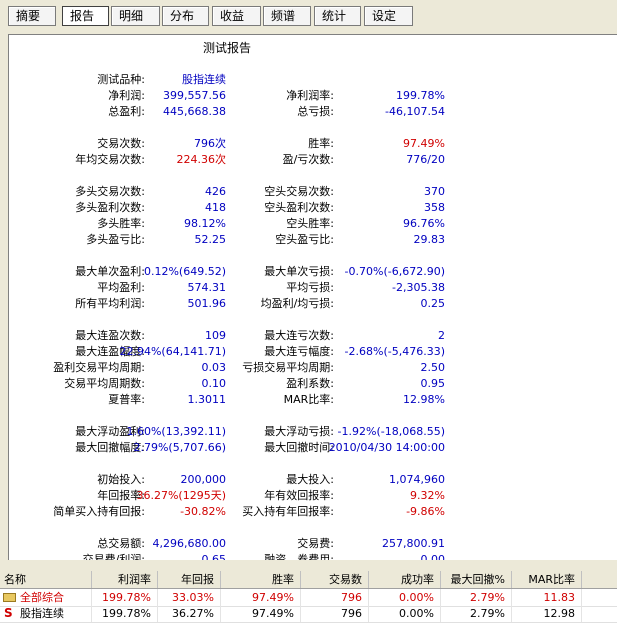  Describe the element at coordinates (297, 303) in the screenshot. I see `stat-label-right: 均盈利/均亏损:` at that location.